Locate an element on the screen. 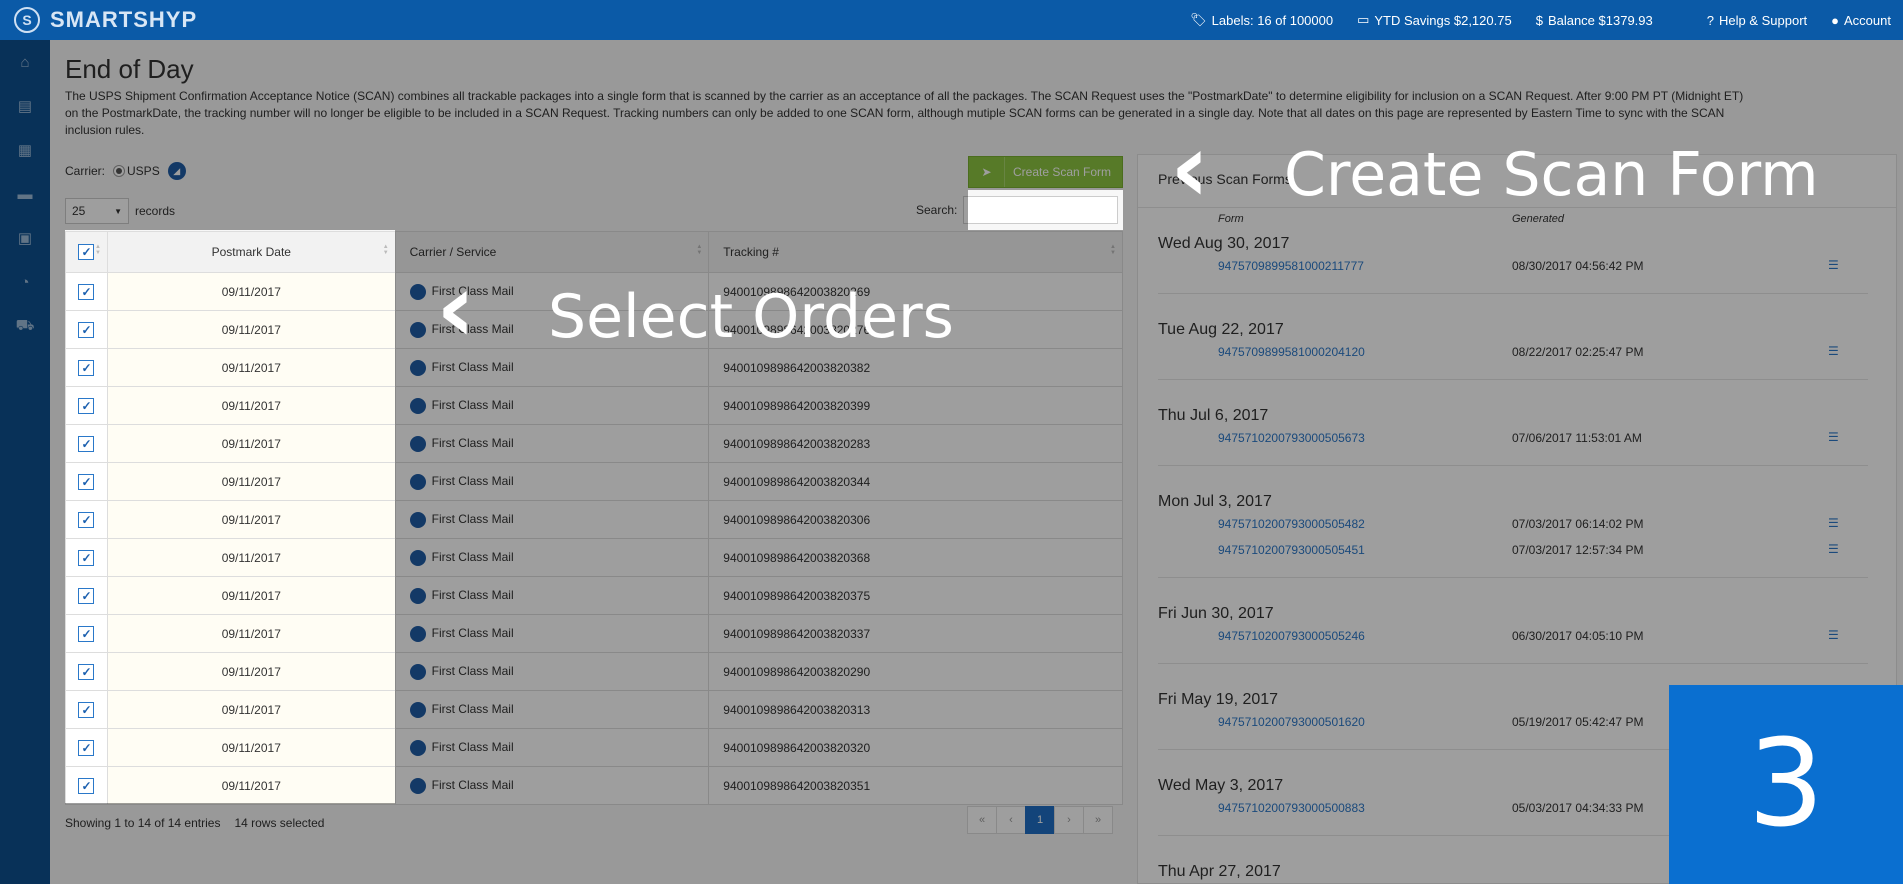 Image resolution: width=1903 pixels, height=884 pixels. balance: $ Balance $1379.93 is located at coordinates (1594, 20).